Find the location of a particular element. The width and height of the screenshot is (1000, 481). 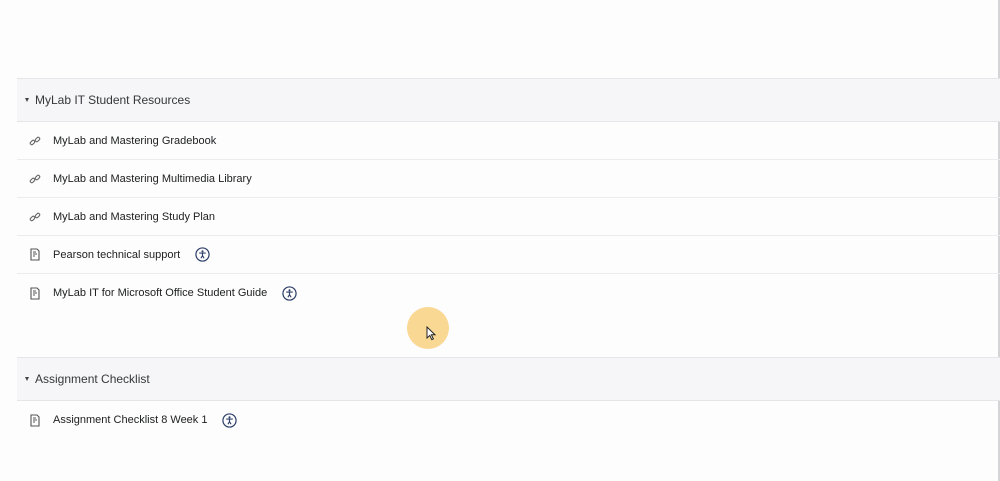

list-item: MyLab and Mastering Multimedia Library is located at coordinates (508, 179).